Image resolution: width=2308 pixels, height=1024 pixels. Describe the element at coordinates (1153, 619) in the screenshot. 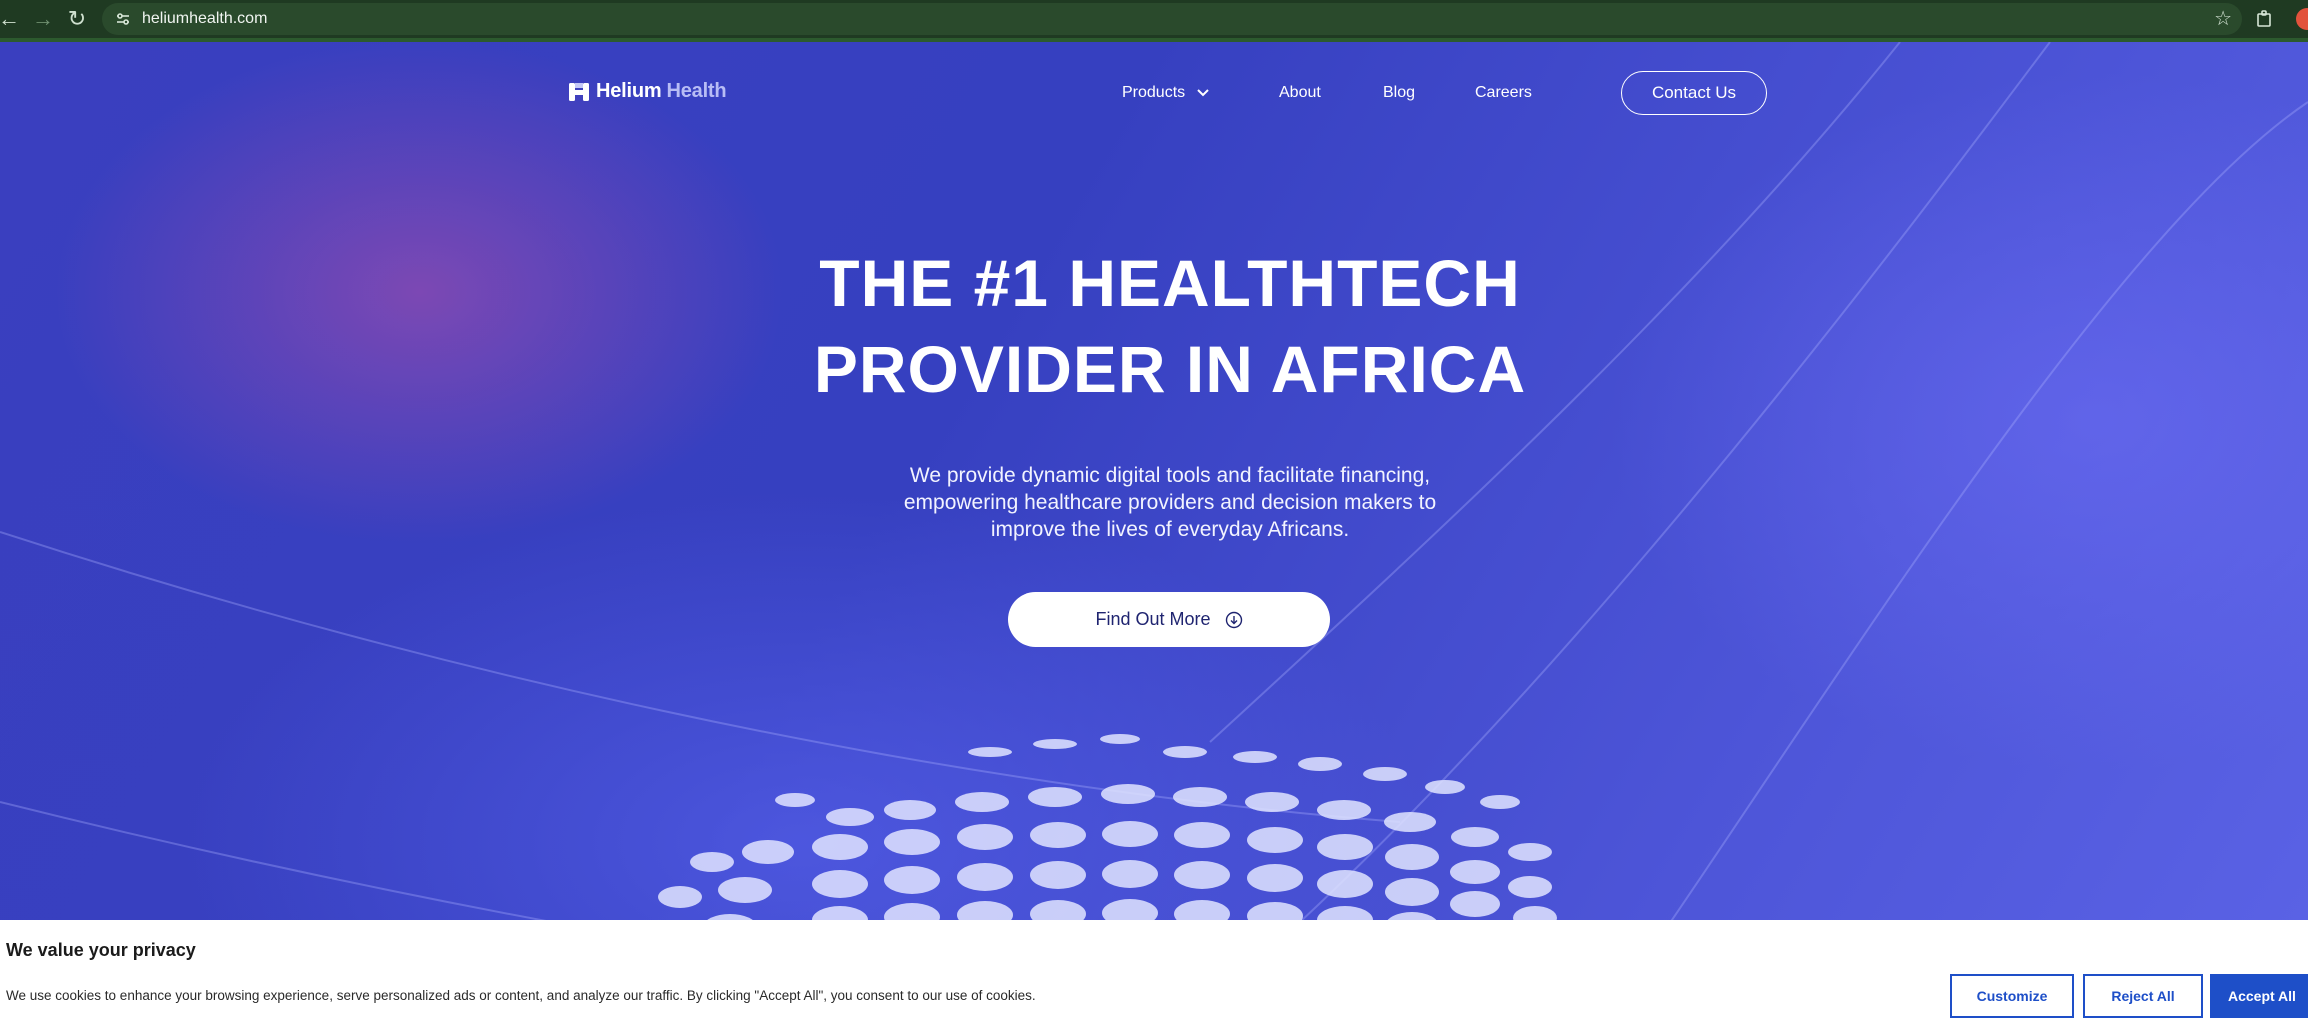

I see `find-out-more-label: Find Out More` at that location.